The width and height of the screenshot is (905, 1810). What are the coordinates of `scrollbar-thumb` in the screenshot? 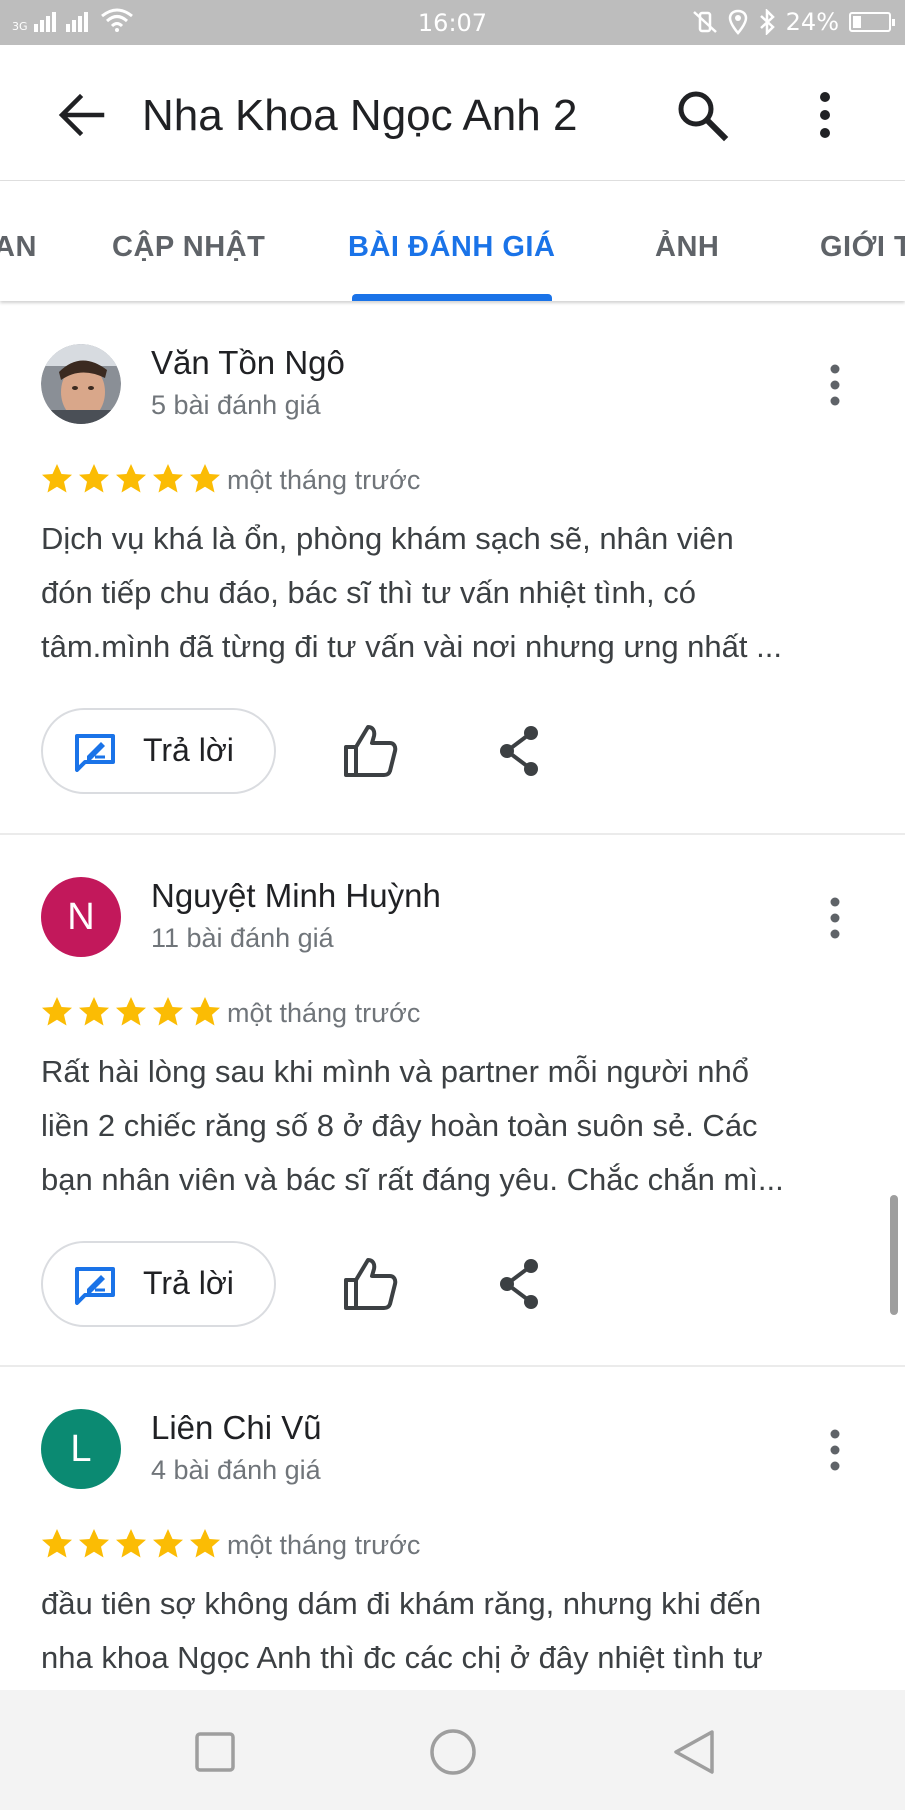 It's located at (894, 1255).